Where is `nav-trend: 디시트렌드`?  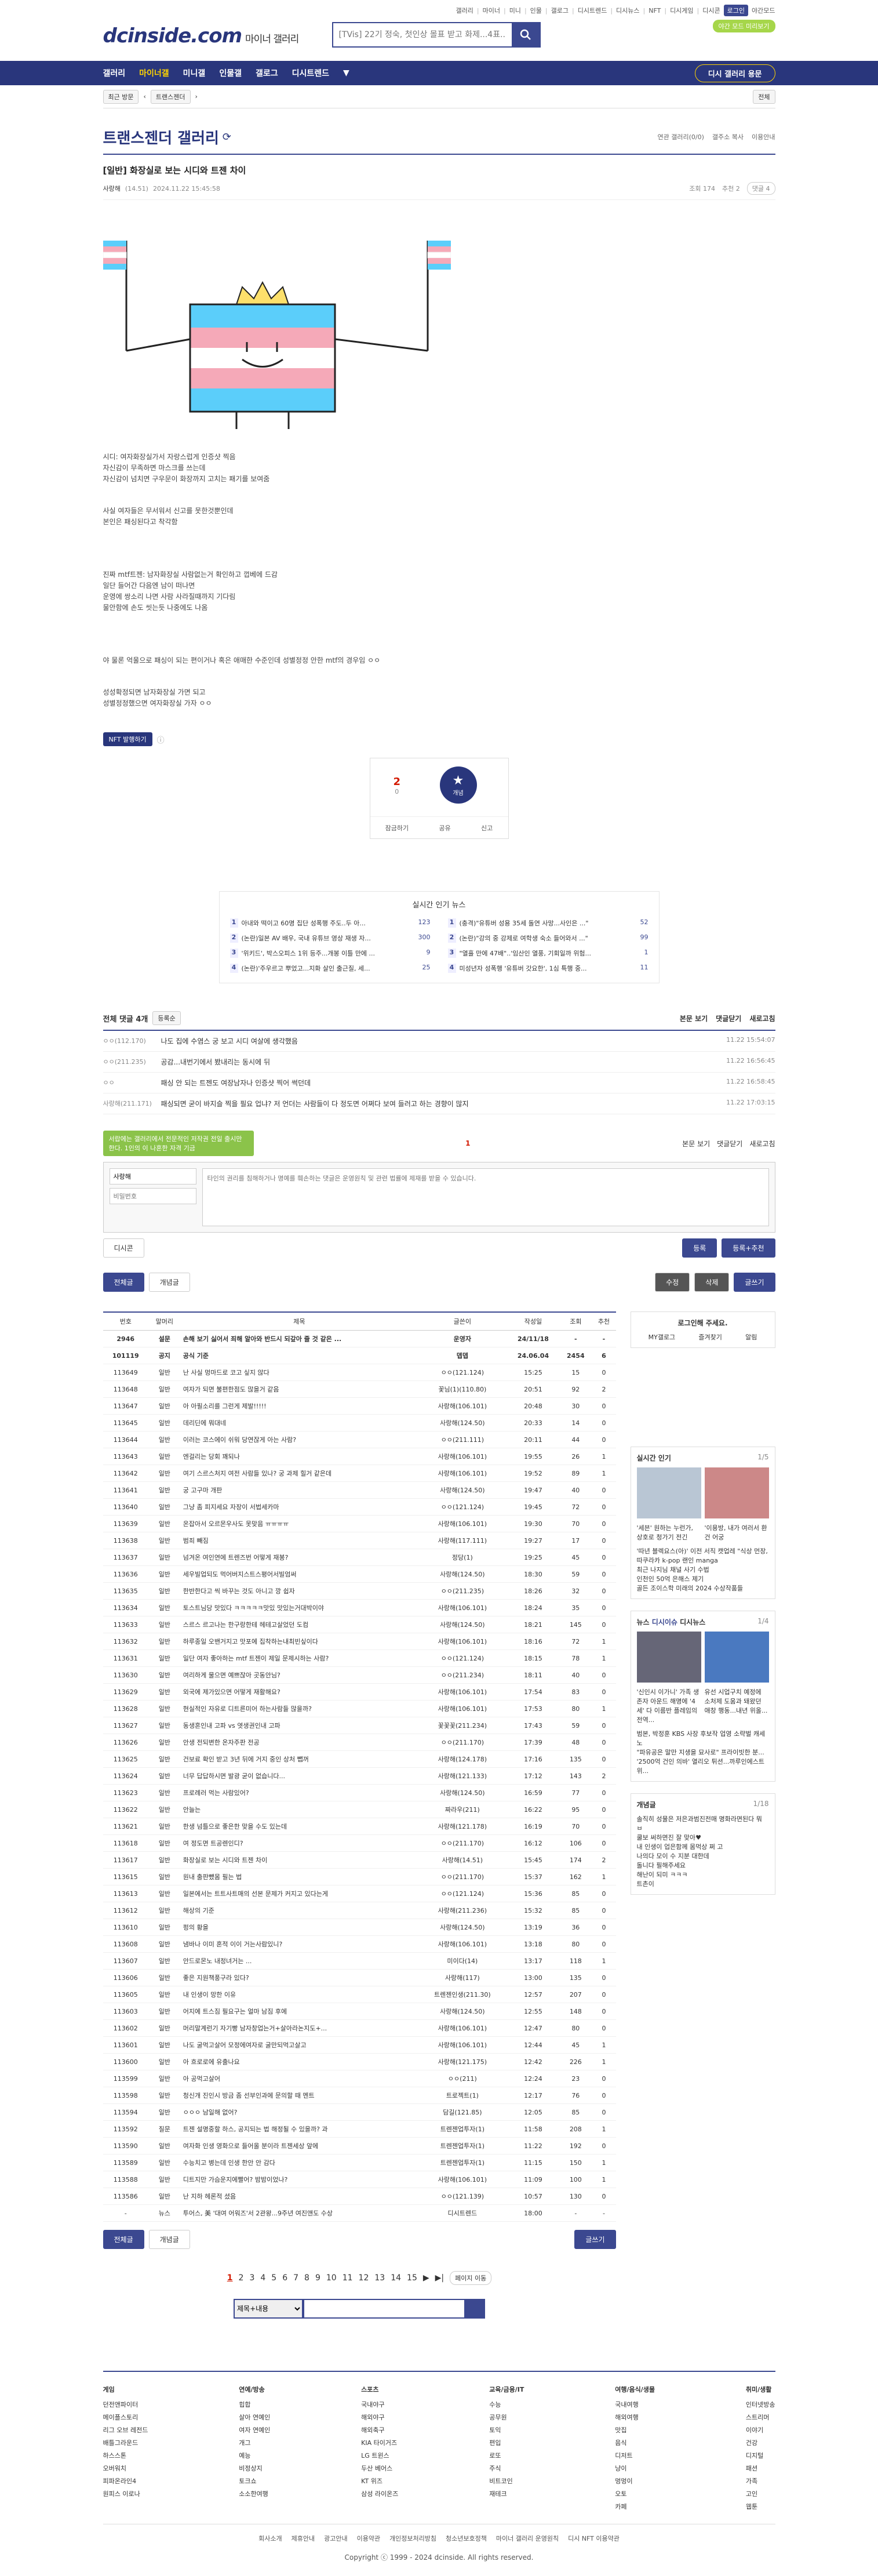 nav-trend: 디시트렌드 is located at coordinates (310, 73).